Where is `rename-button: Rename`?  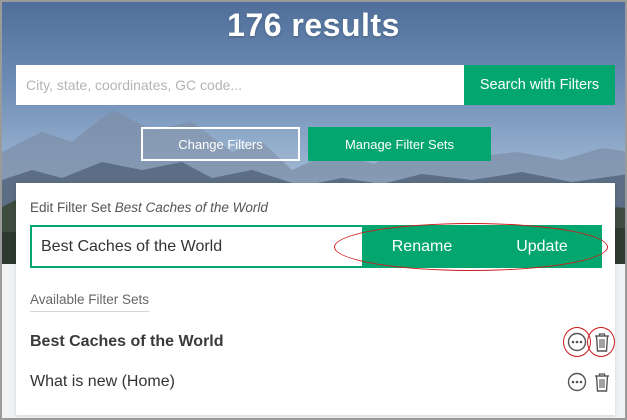
rename-button: Rename is located at coordinates (422, 246).